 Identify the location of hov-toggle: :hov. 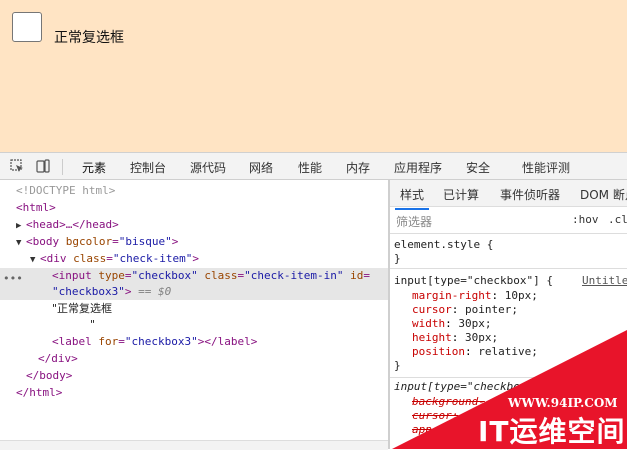
(585, 219).